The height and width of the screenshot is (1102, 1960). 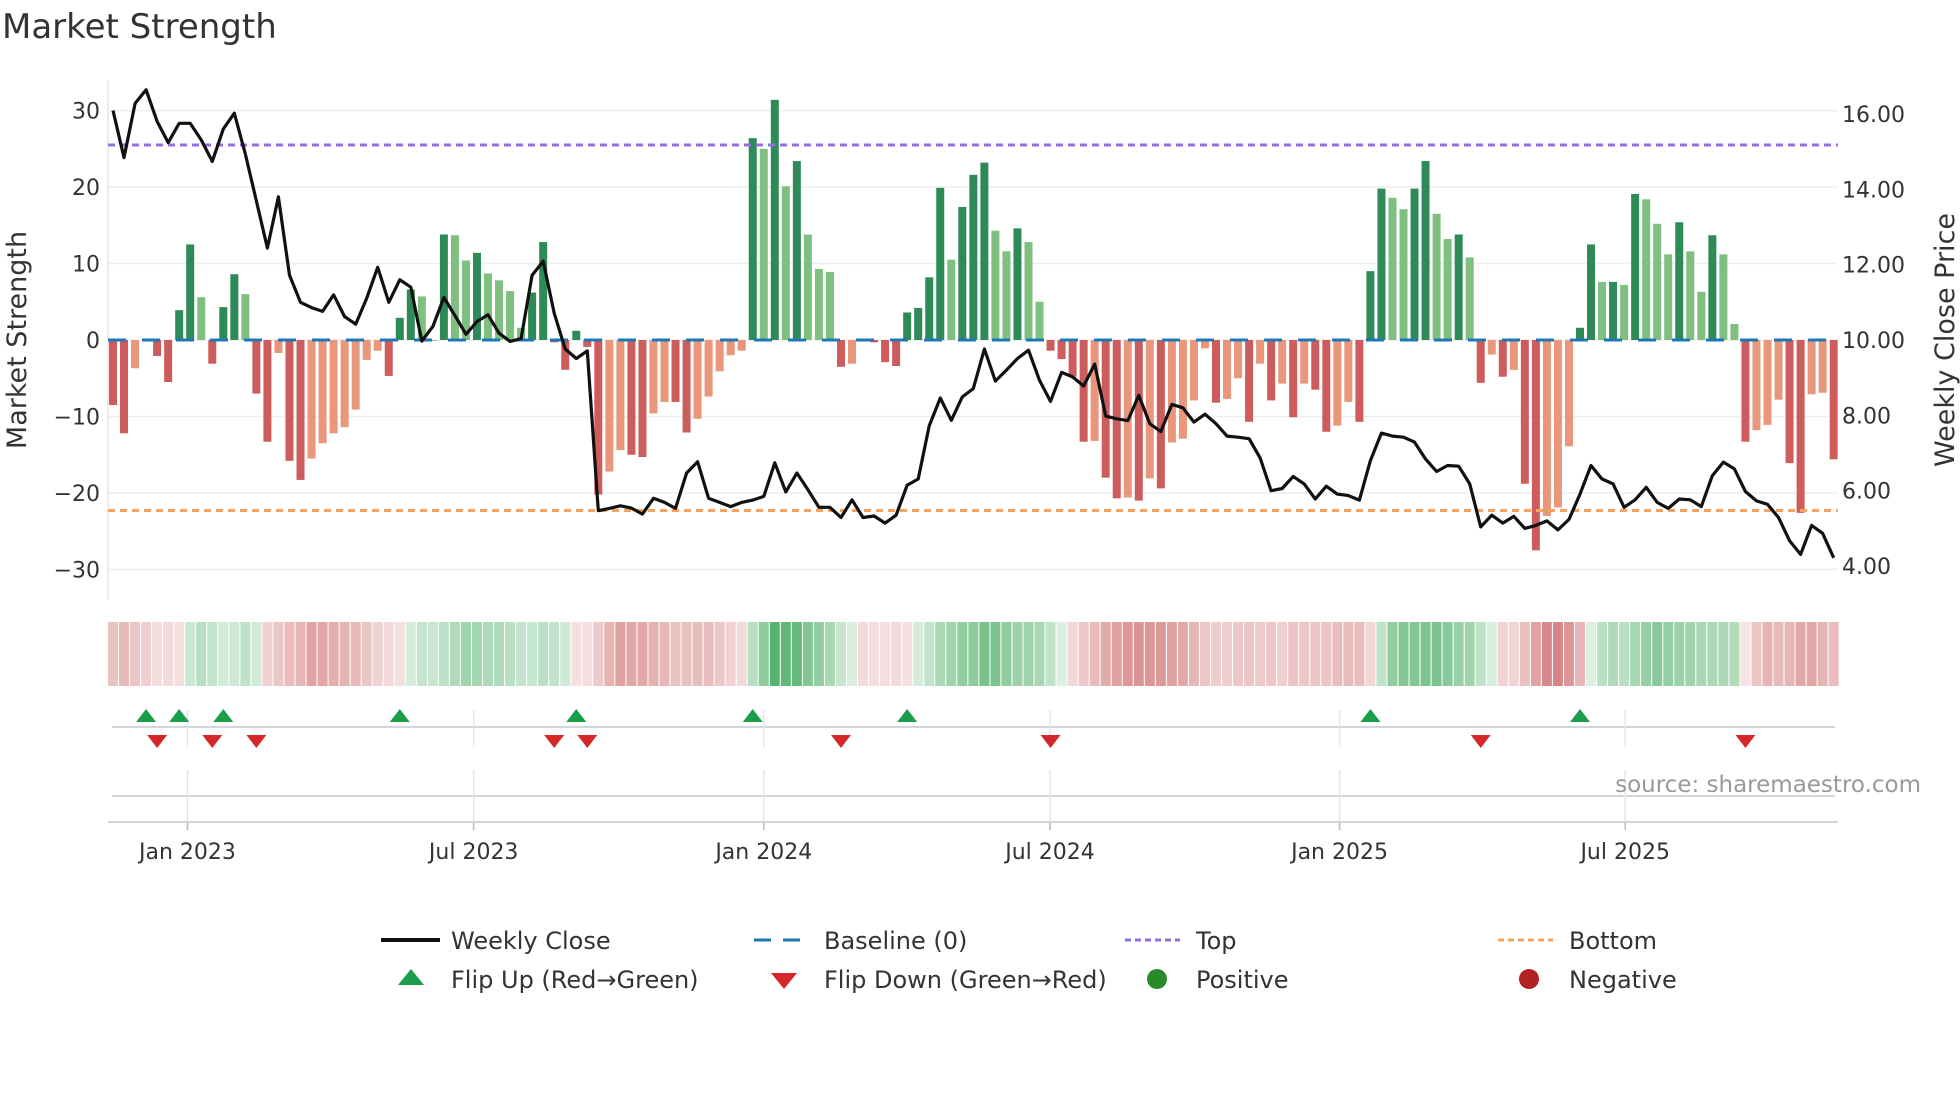 What do you see at coordinates (548, 980) in the screenshot?
I see `legend-item-flip-up: Flip Up (Red→Green)` at bounding box center [548, 980].